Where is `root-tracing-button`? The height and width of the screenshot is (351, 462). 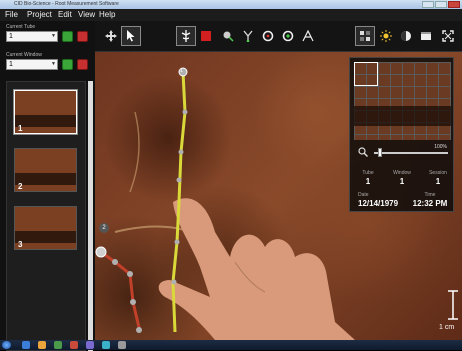
root-tracing-button is located at coordinates (186, 36).